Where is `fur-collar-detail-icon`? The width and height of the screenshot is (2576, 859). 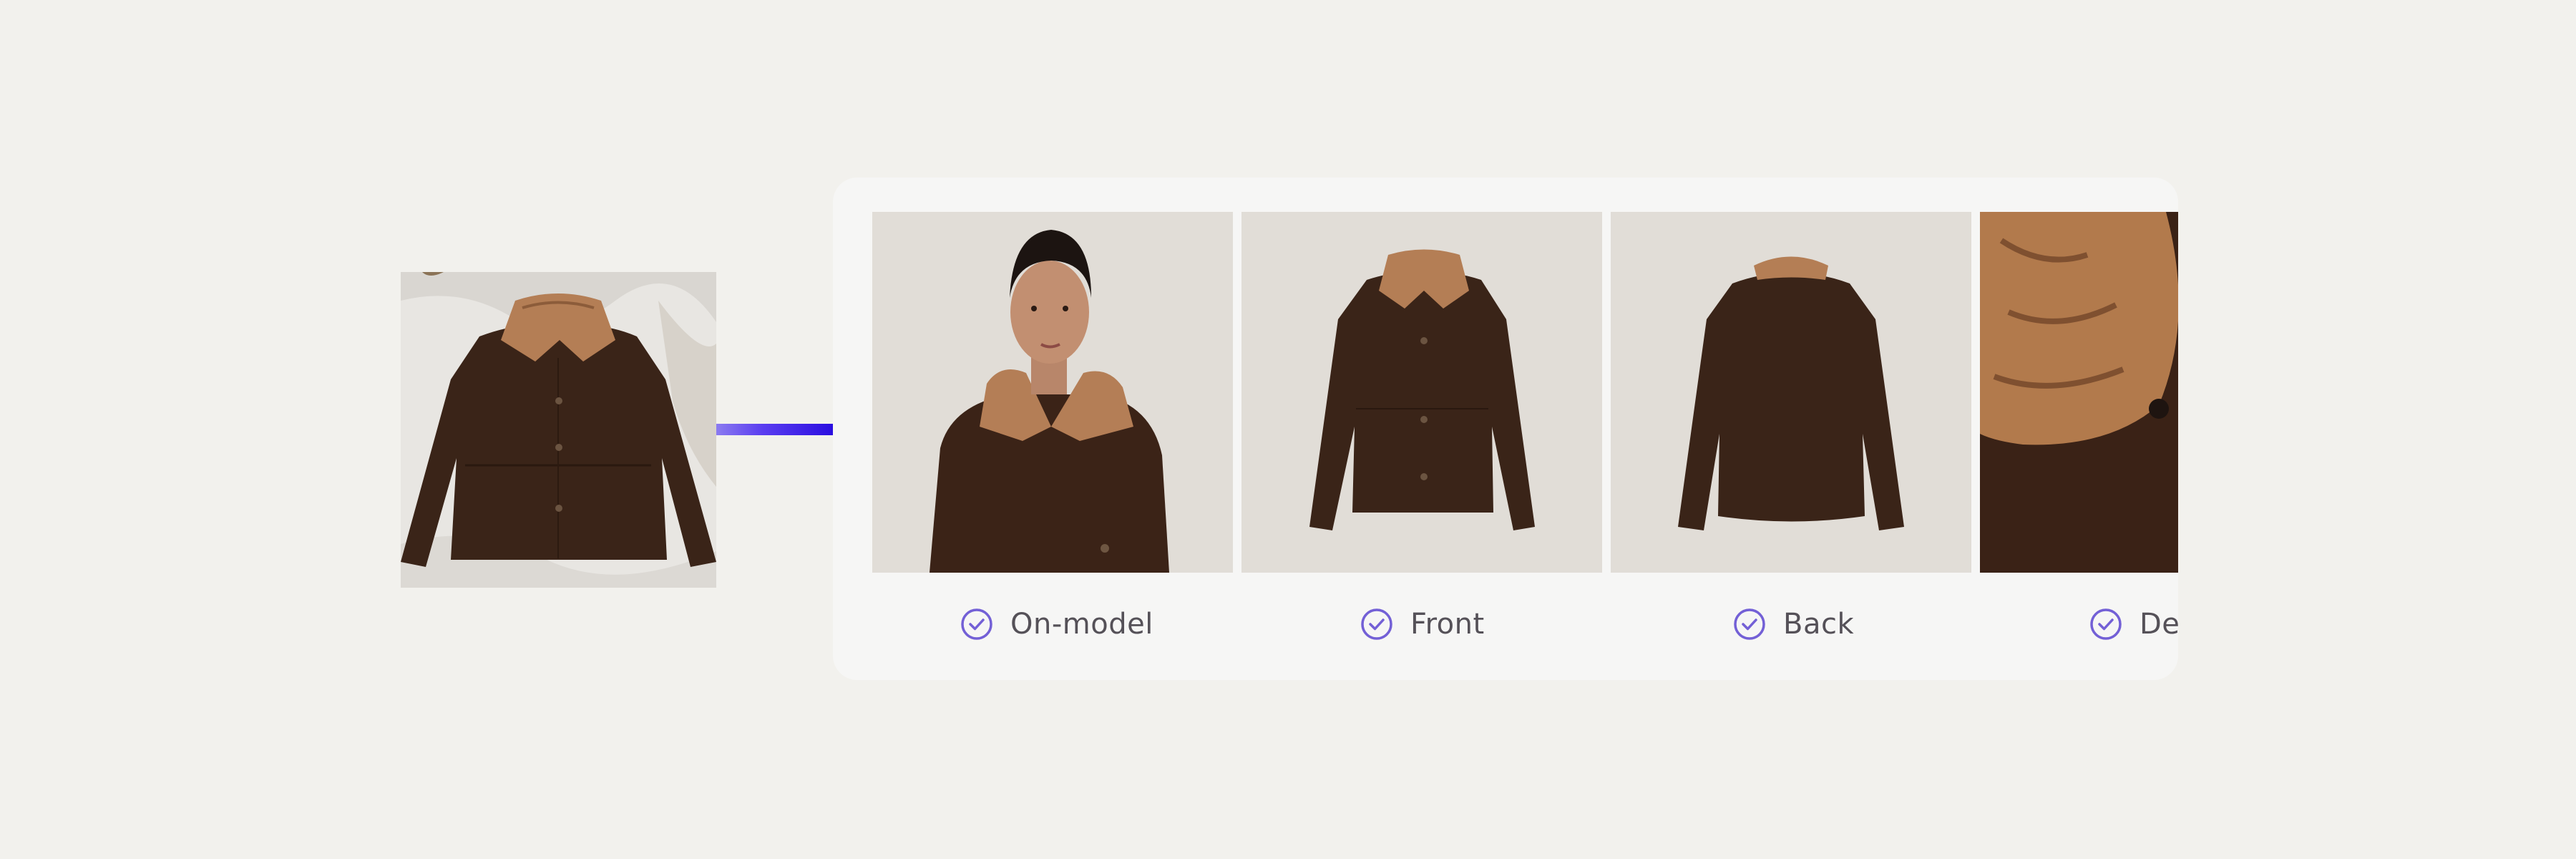 fur-collar-detail-icon is located at coordinates (2079, 392).